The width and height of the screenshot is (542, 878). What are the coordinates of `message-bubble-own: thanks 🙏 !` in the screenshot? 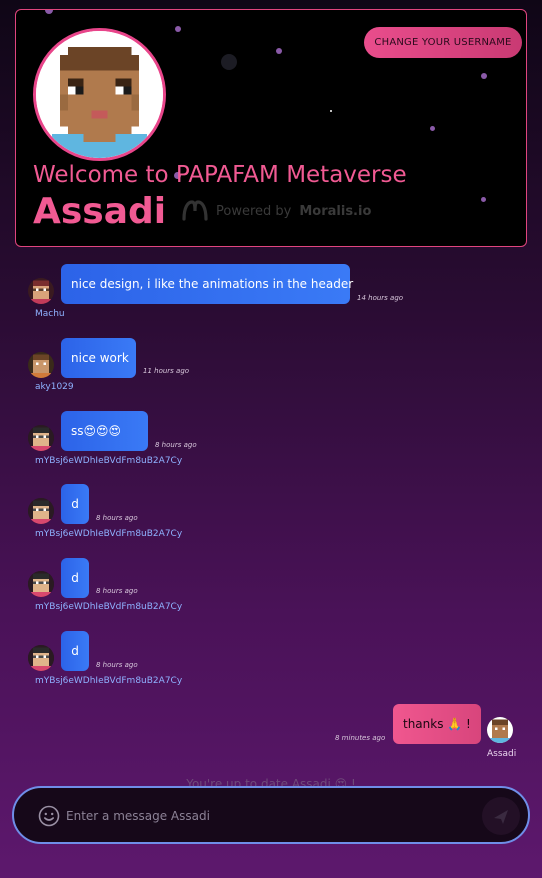 It's located at (437, 724).